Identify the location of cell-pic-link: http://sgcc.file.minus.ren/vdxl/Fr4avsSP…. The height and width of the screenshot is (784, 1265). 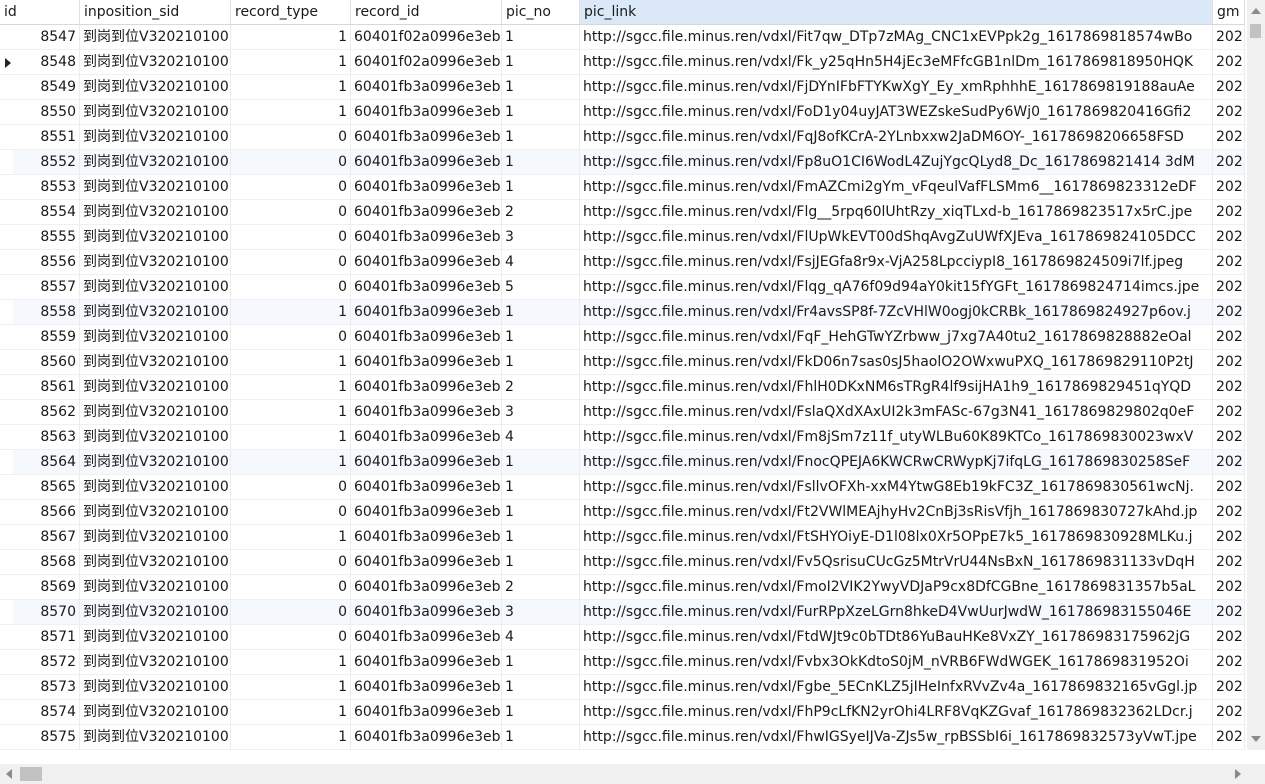
(896, 312).